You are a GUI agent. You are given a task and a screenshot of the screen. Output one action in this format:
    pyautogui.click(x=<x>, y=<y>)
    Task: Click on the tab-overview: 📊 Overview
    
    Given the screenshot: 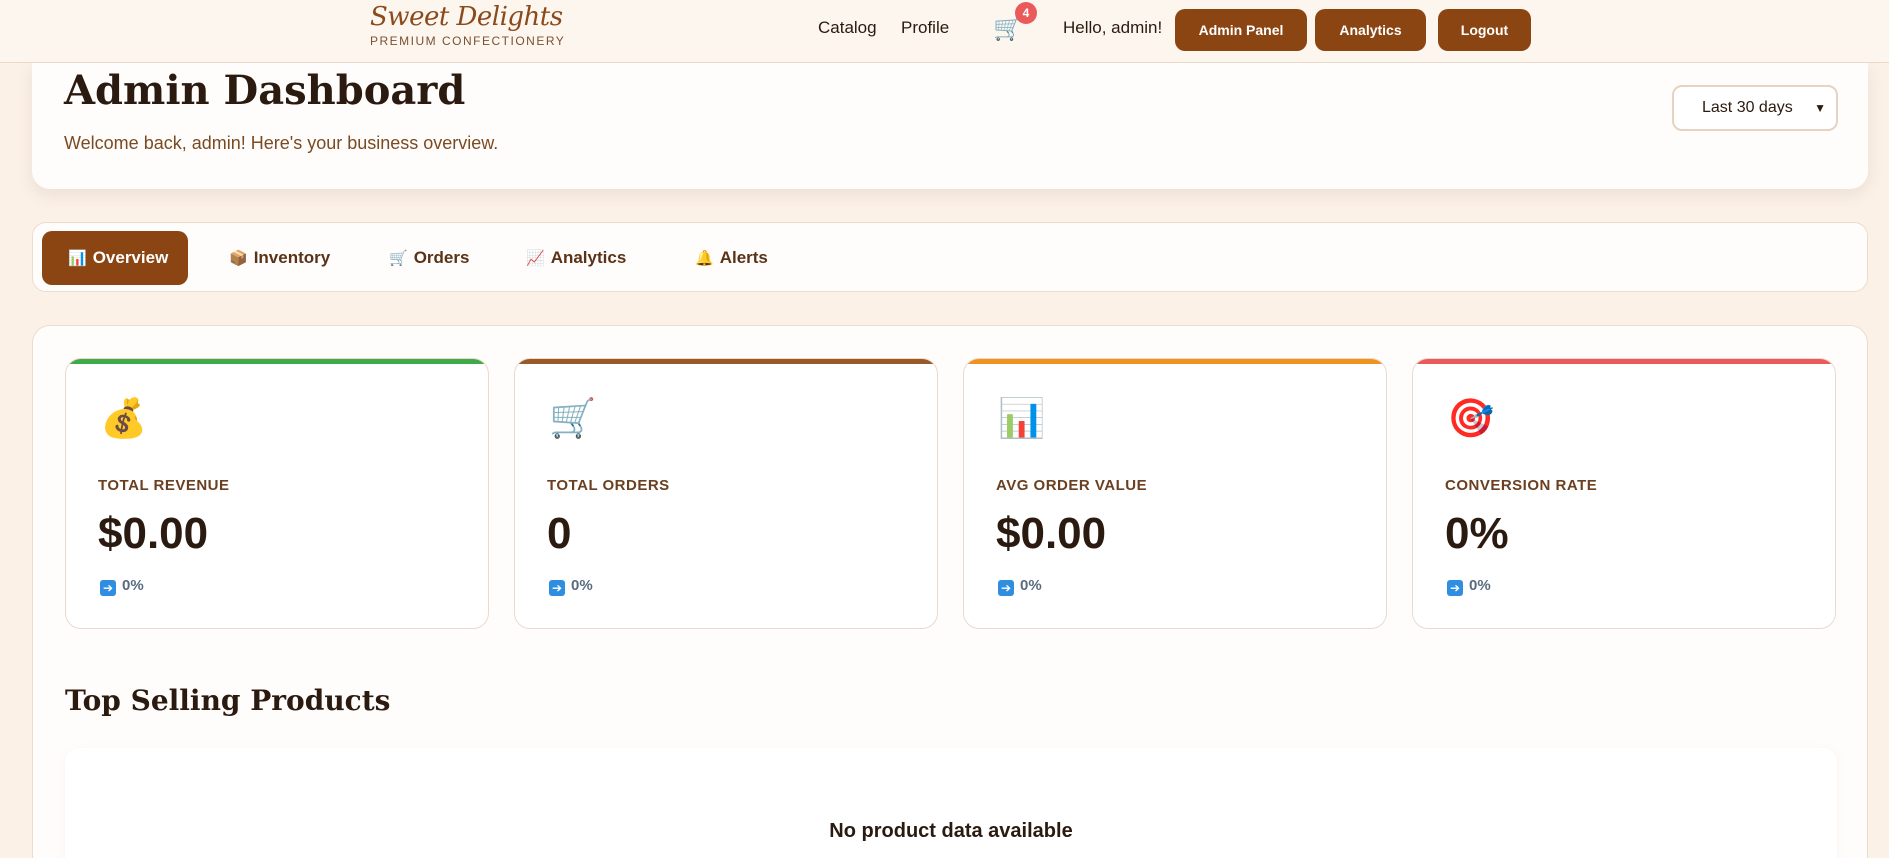 What is the action you would take?
    pyautogui.click(x=115, y=258)
    